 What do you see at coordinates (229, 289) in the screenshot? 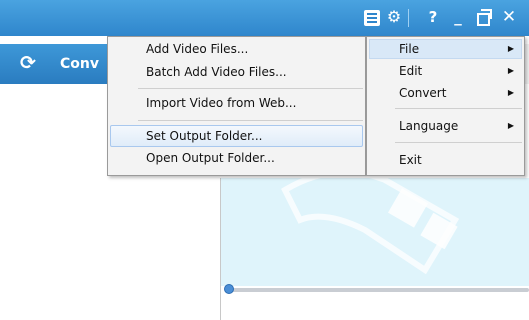
I see `seek-handle` at bounding box center [229, 289].